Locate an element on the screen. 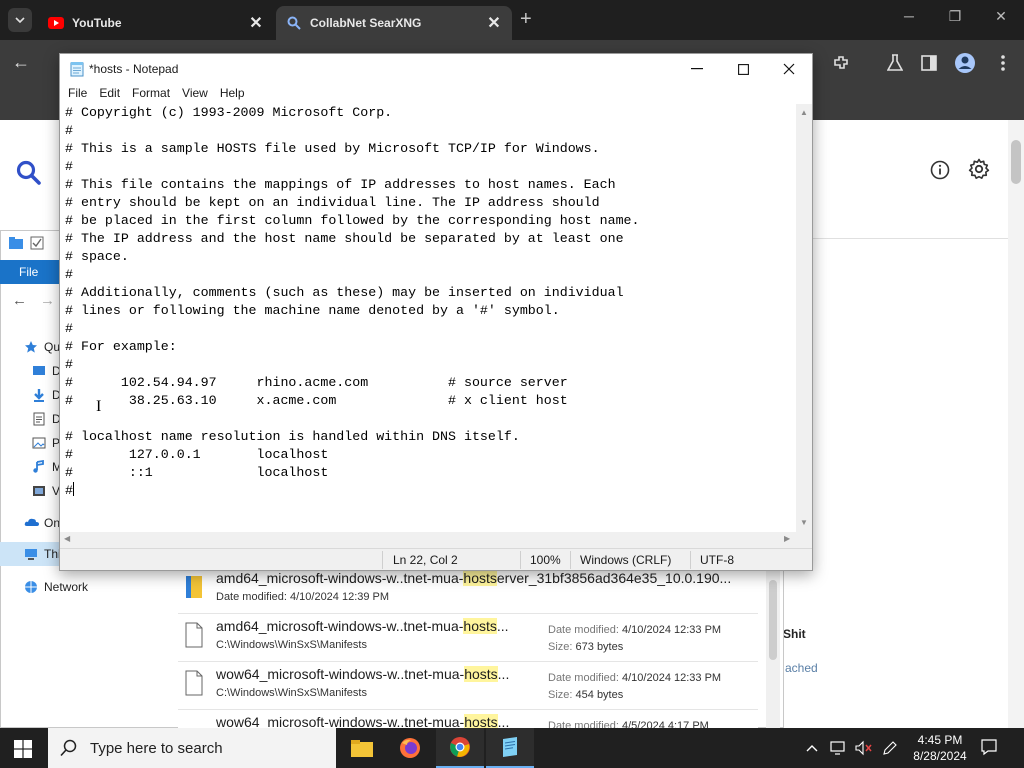  tab-search-button is located at coordinates (20, 20).